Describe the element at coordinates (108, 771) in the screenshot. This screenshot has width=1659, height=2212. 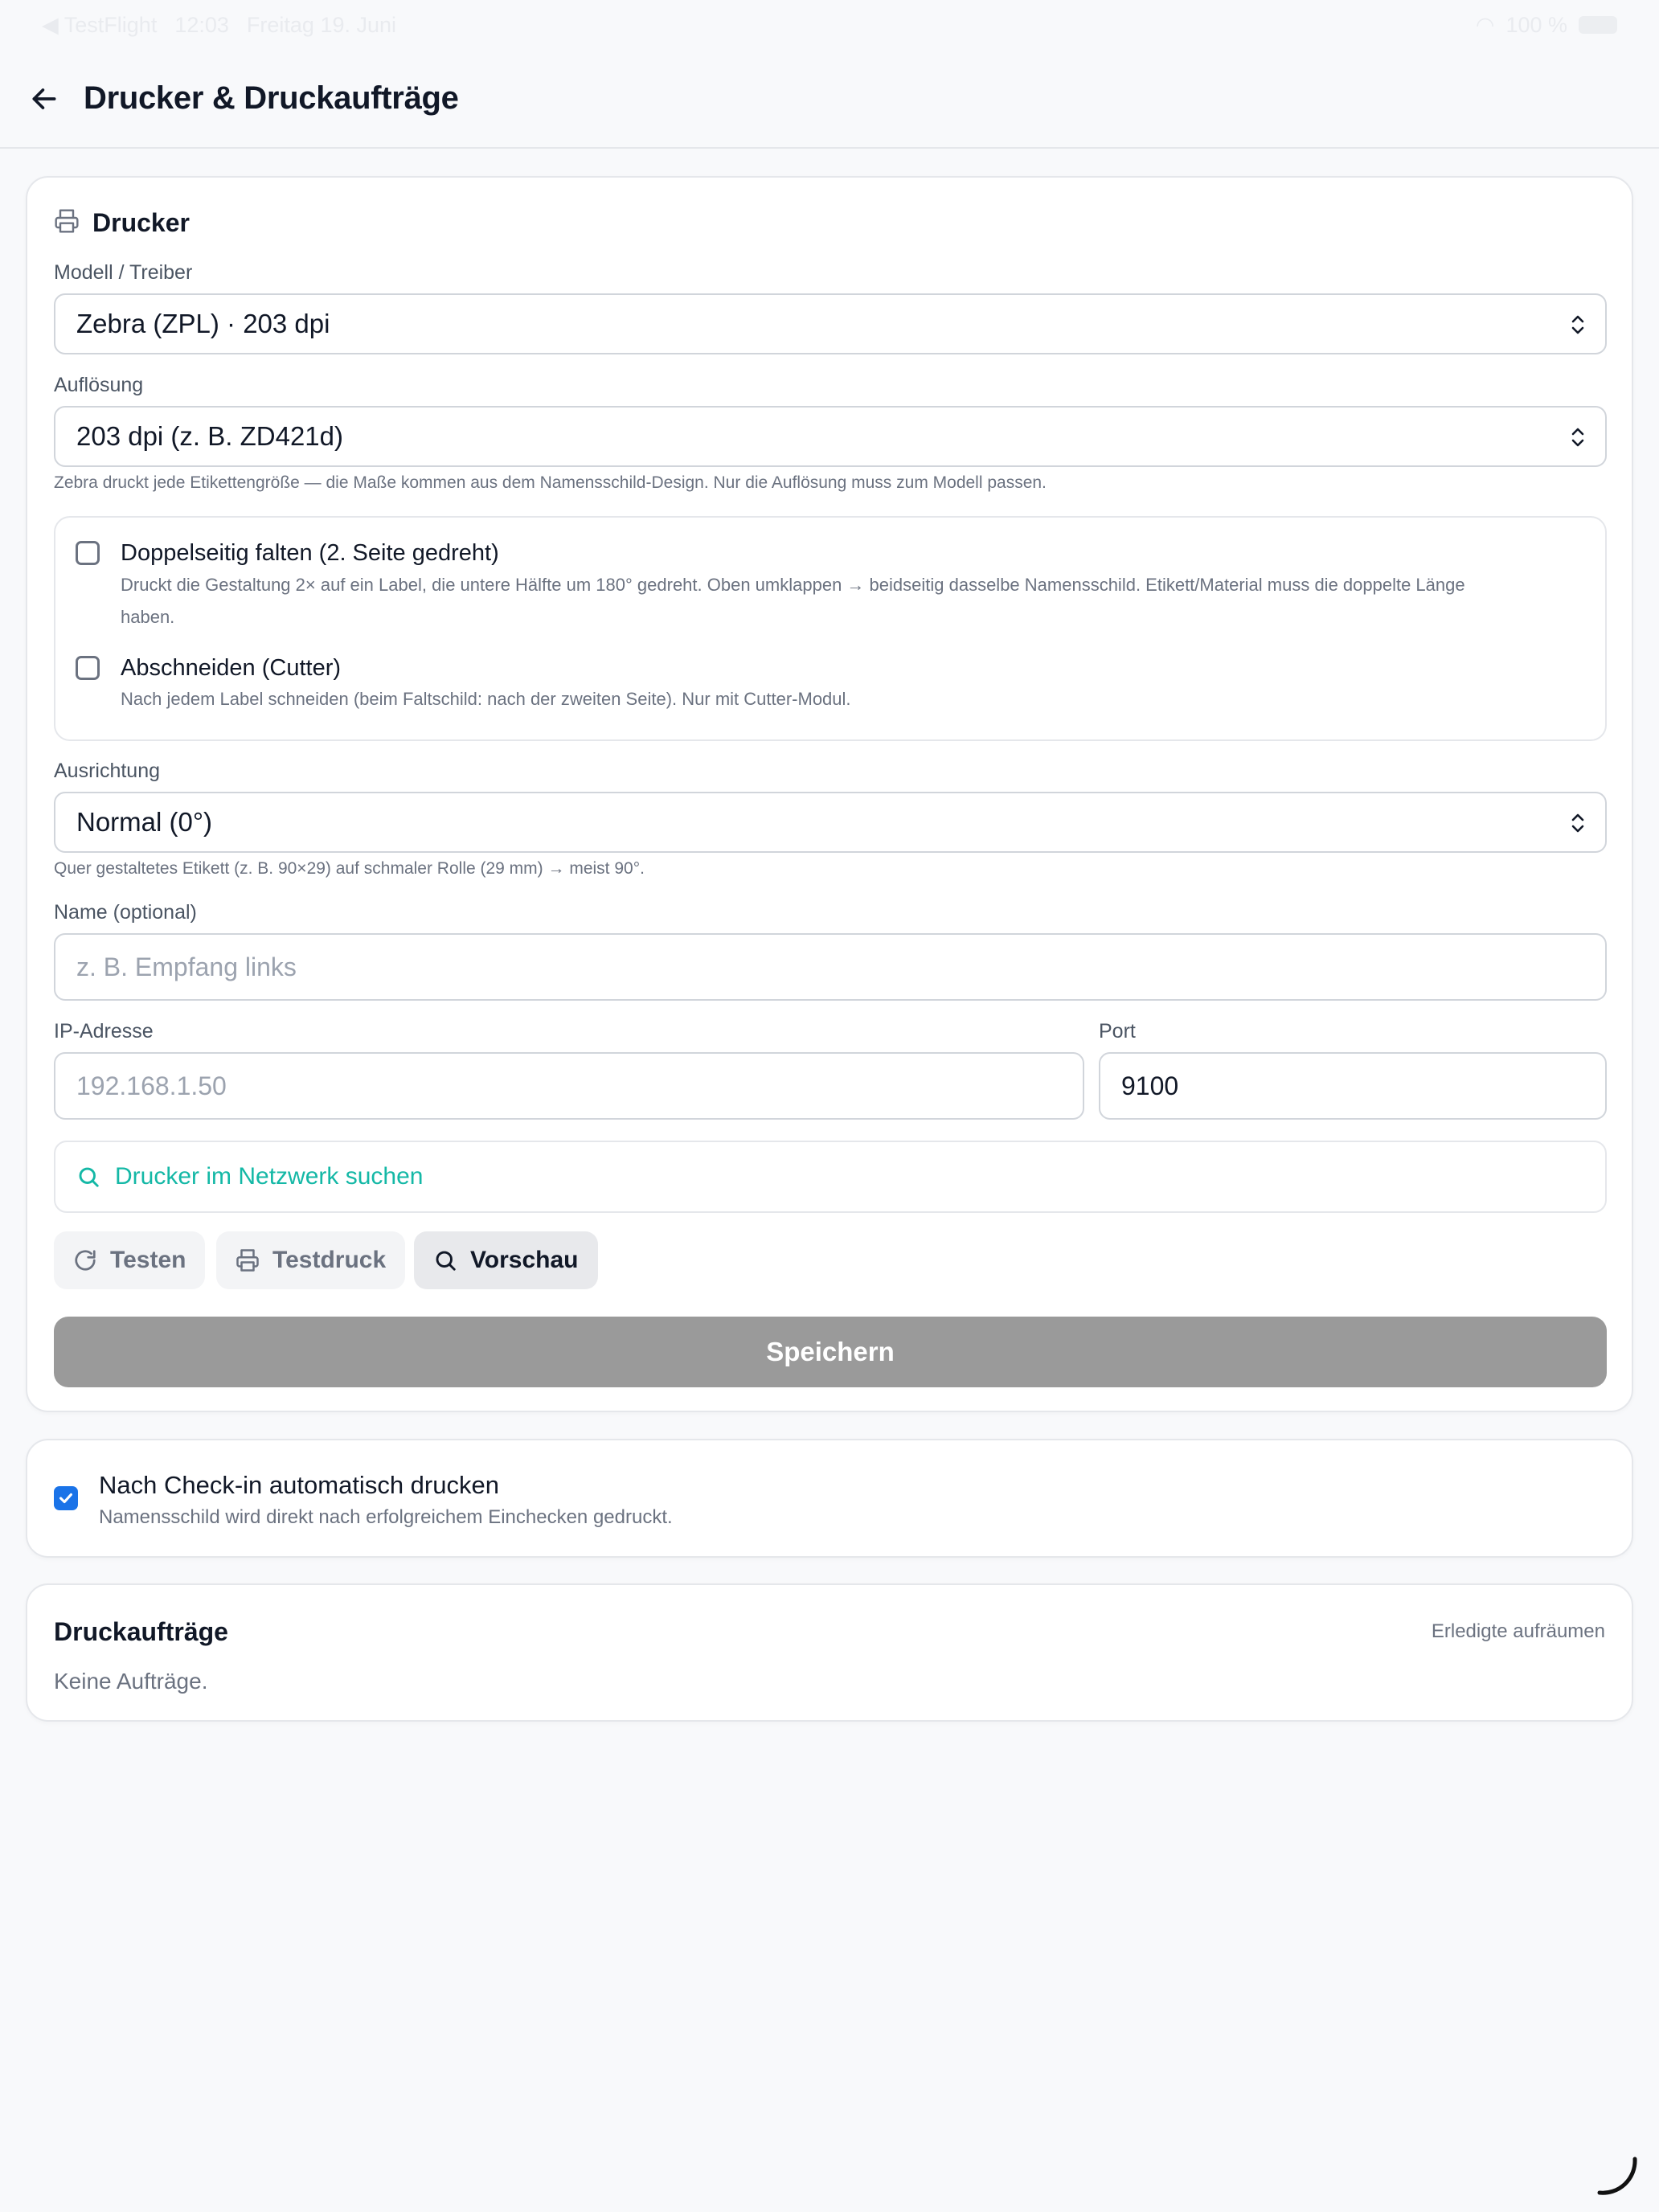
I see `orientation-label: Ausrichtung` at that location.